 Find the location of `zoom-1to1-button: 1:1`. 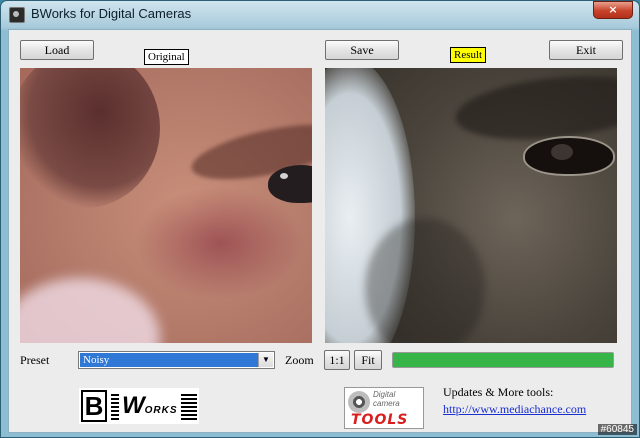

zoom-1to1-button: 1:1 is located at coordinates (337, 360).